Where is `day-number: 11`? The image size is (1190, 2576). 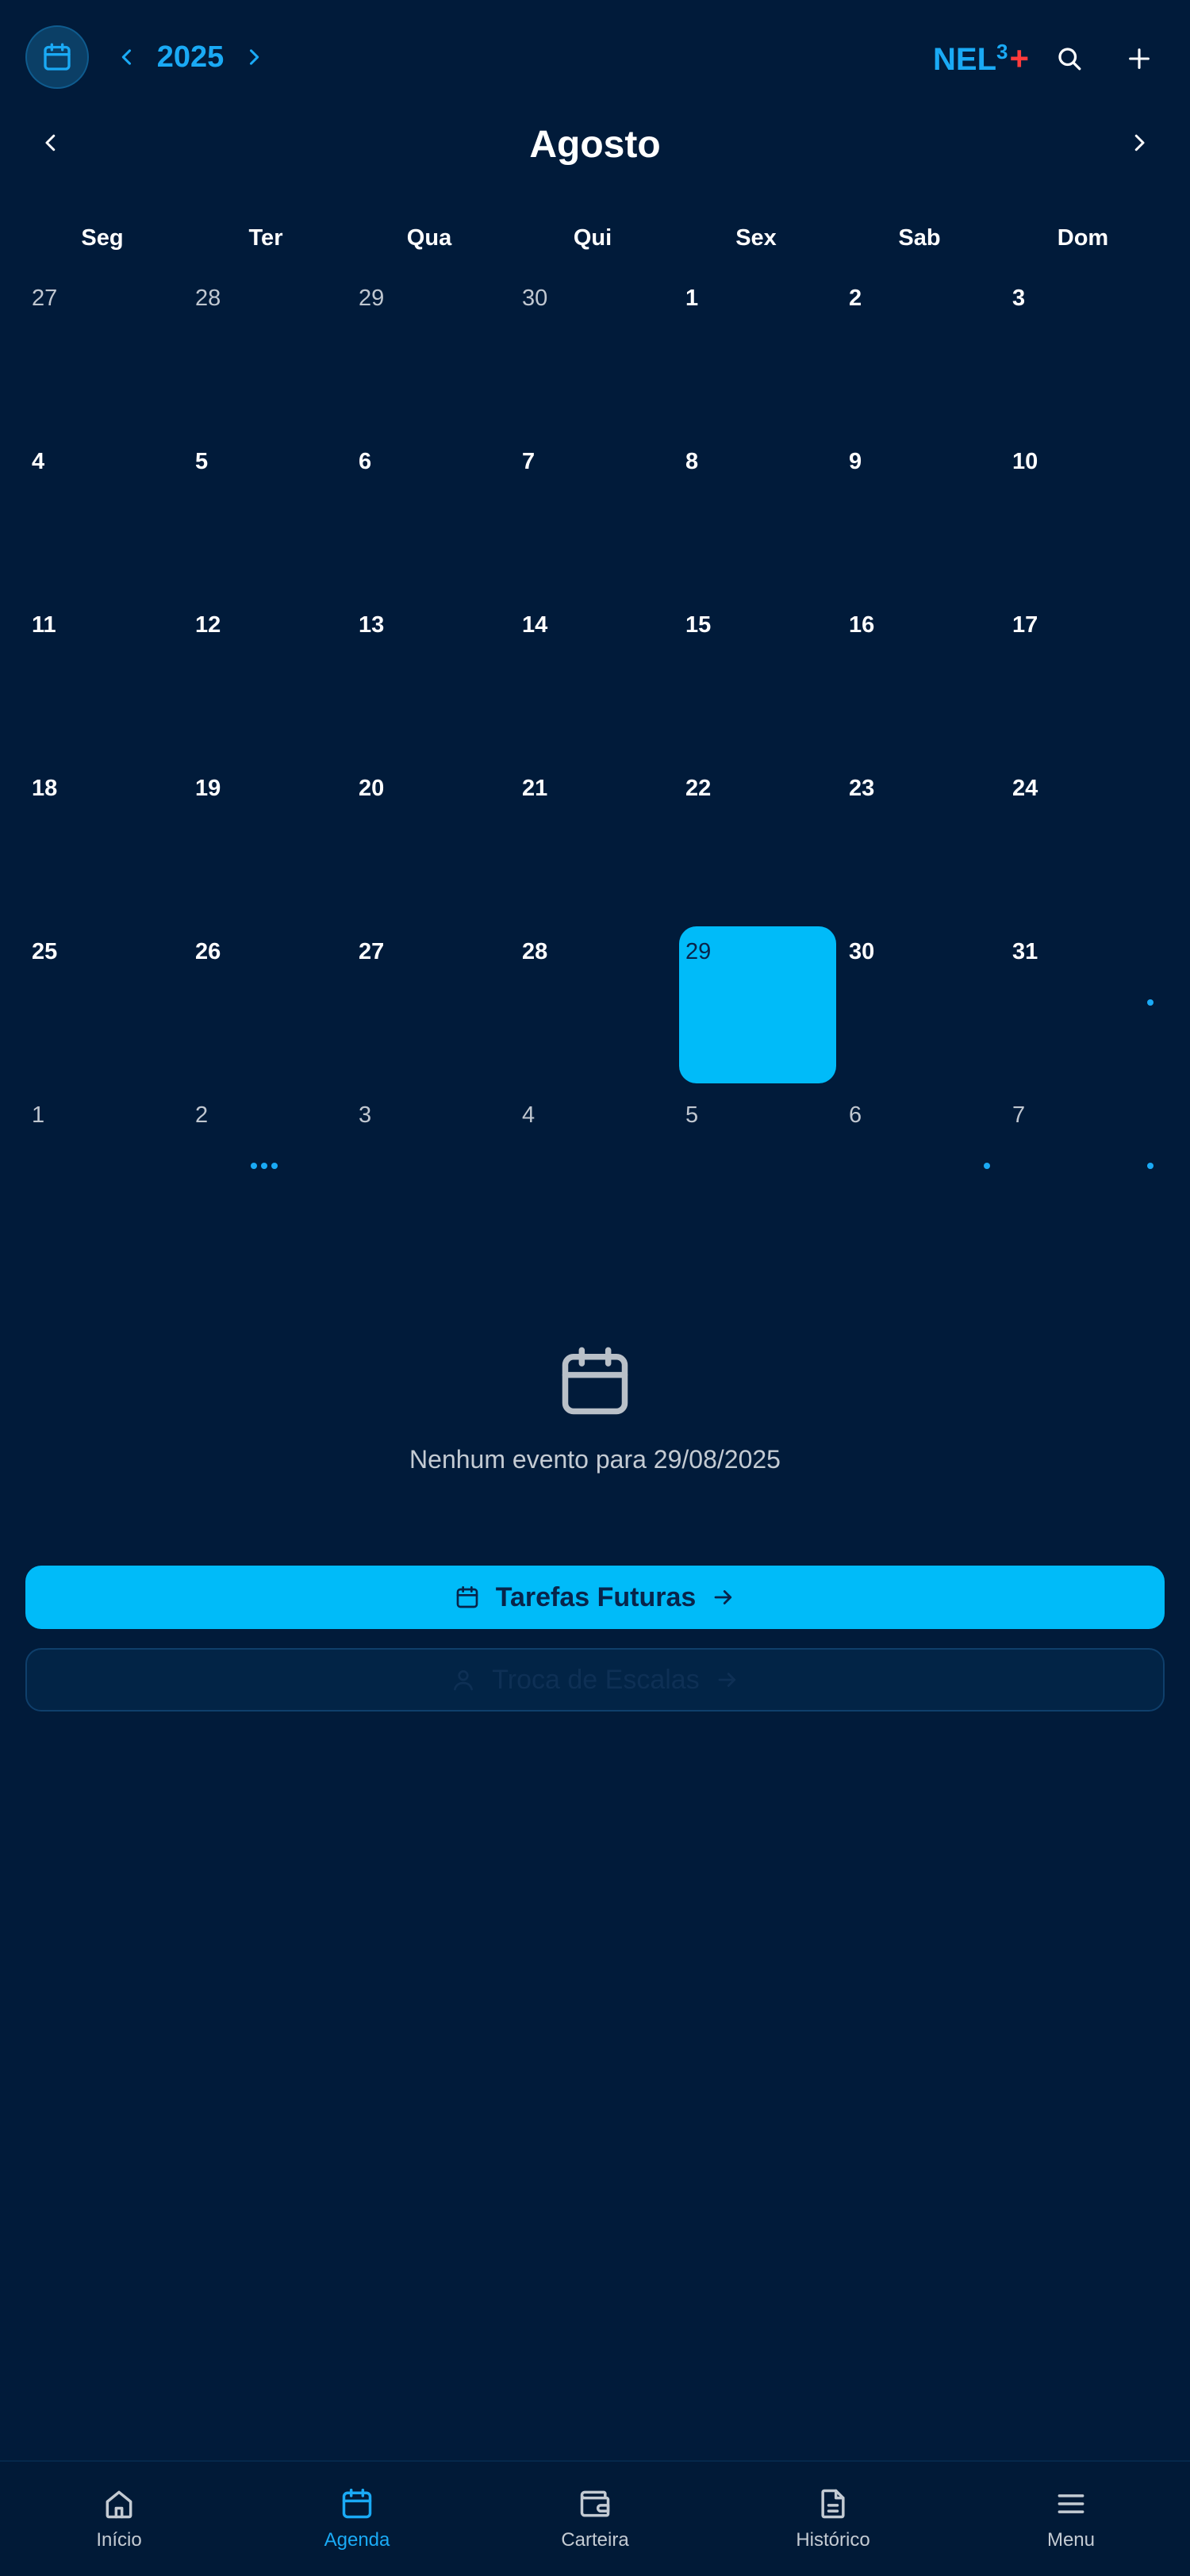 day-number: 11 is located at coordinates (44, 625).